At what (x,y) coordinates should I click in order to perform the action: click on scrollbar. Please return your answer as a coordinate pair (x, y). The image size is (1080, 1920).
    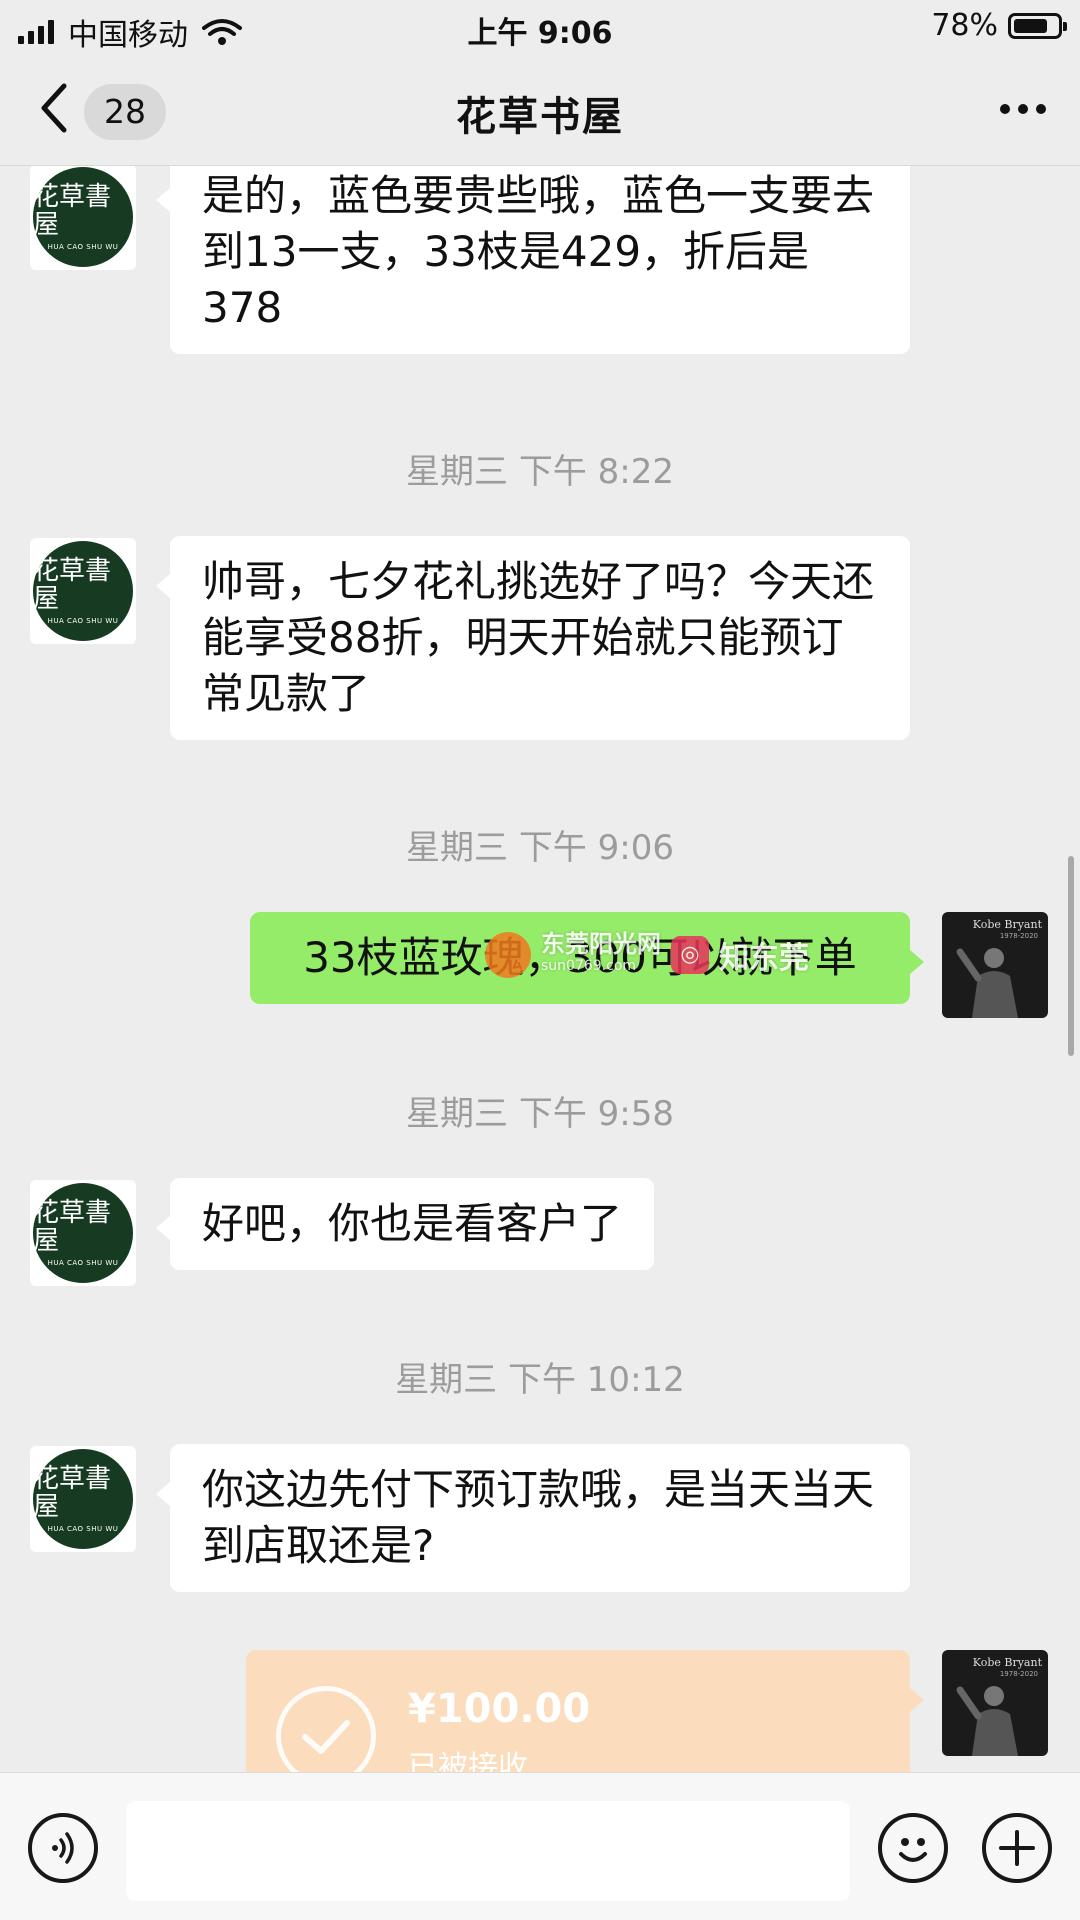
    Looking at the image, I should click on (1071, 956).